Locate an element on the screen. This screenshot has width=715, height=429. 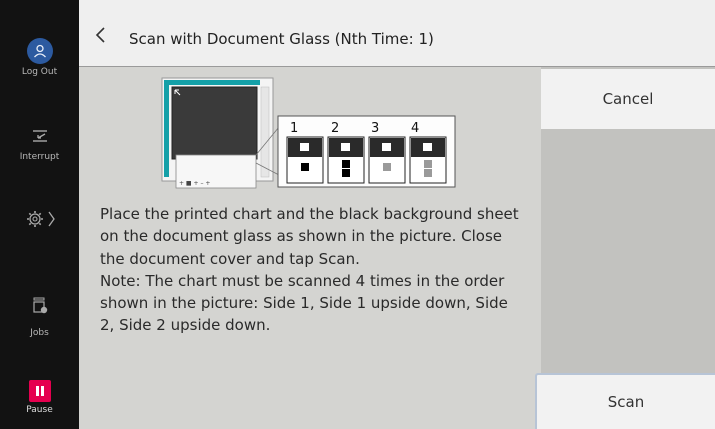
sequence-number: 2 is located at coordinates (335, 128).